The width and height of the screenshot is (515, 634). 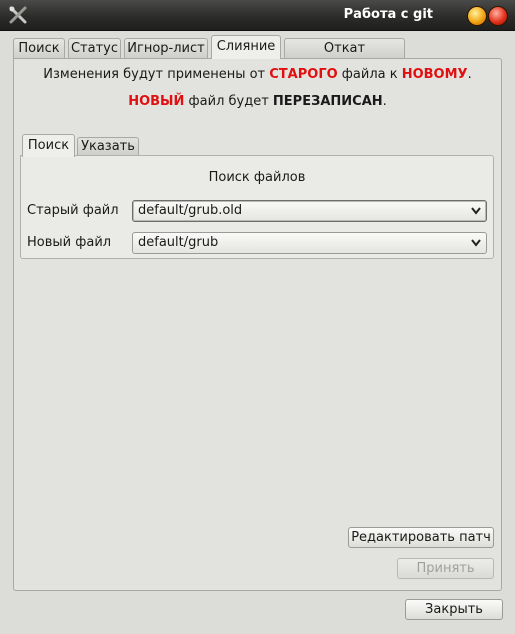 What do you see at coordinates (166, 48) in the screenshot?
I see `tab-ignore-list: Игнор-лист` at bounding box center [166, 48].